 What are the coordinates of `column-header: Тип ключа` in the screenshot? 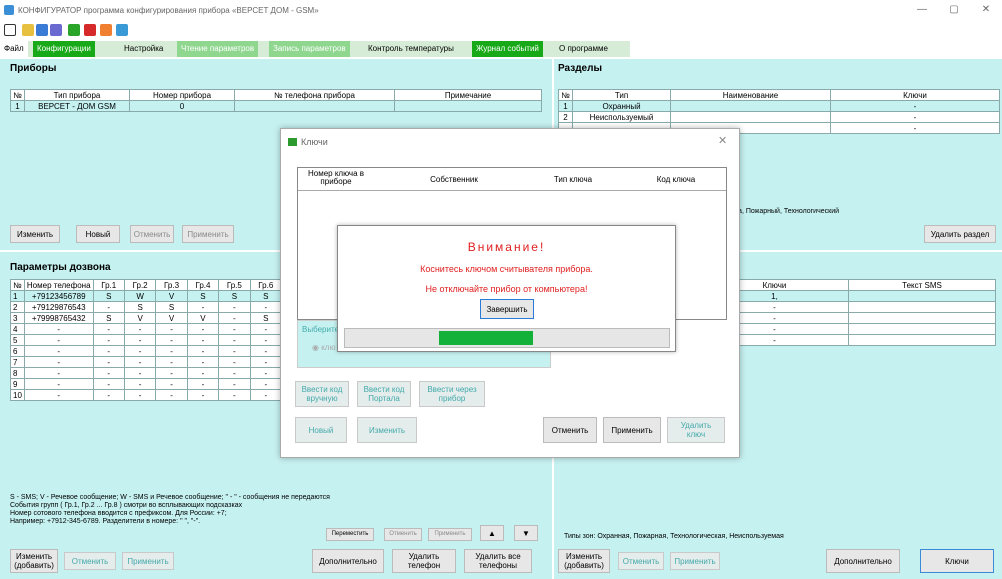 It's located at (573, 179).